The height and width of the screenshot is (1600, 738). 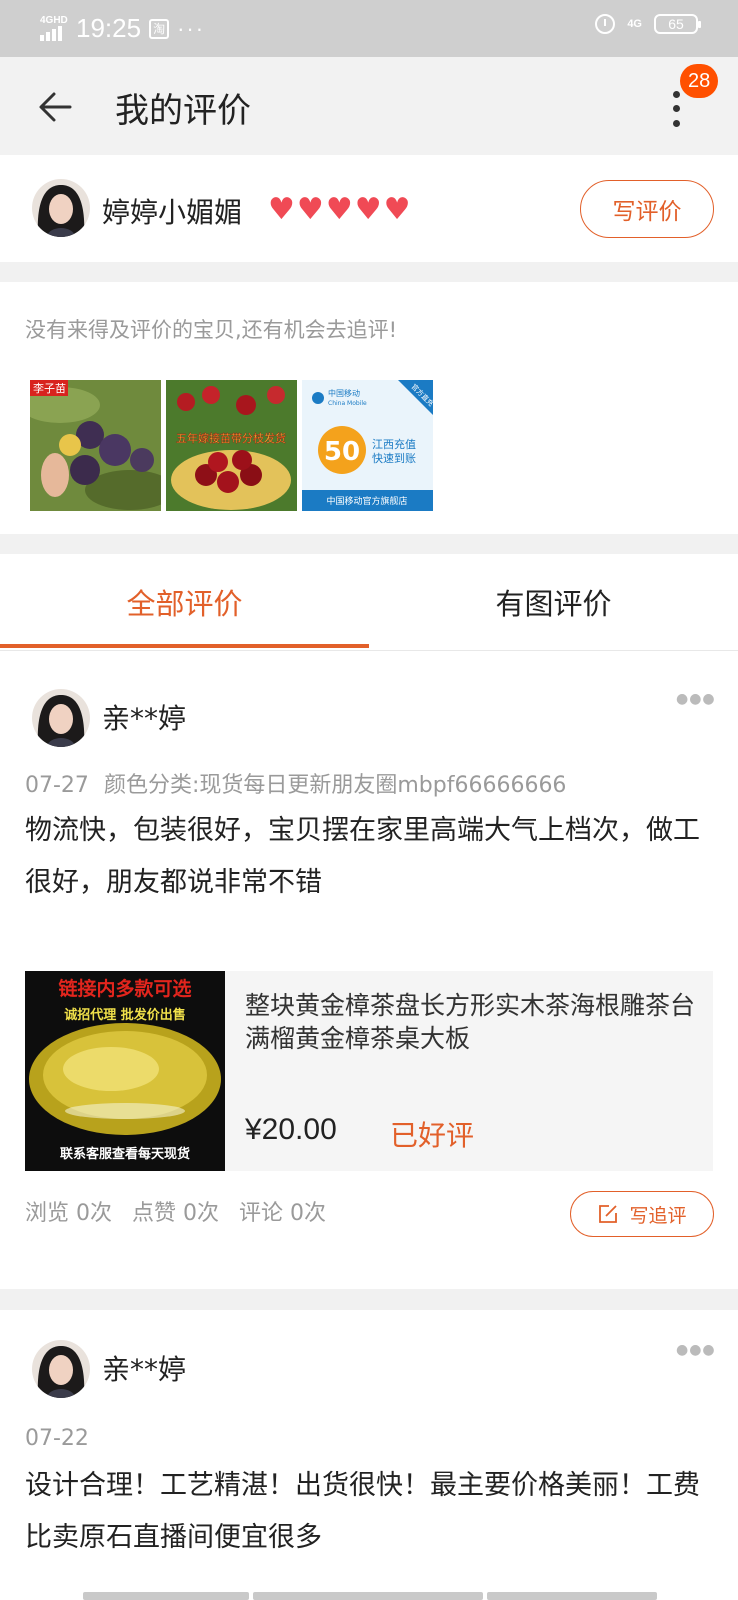 What do you see at coordinates (61, 208) in the screenshot?
I see `avatar` at bounding box center [61, 208].